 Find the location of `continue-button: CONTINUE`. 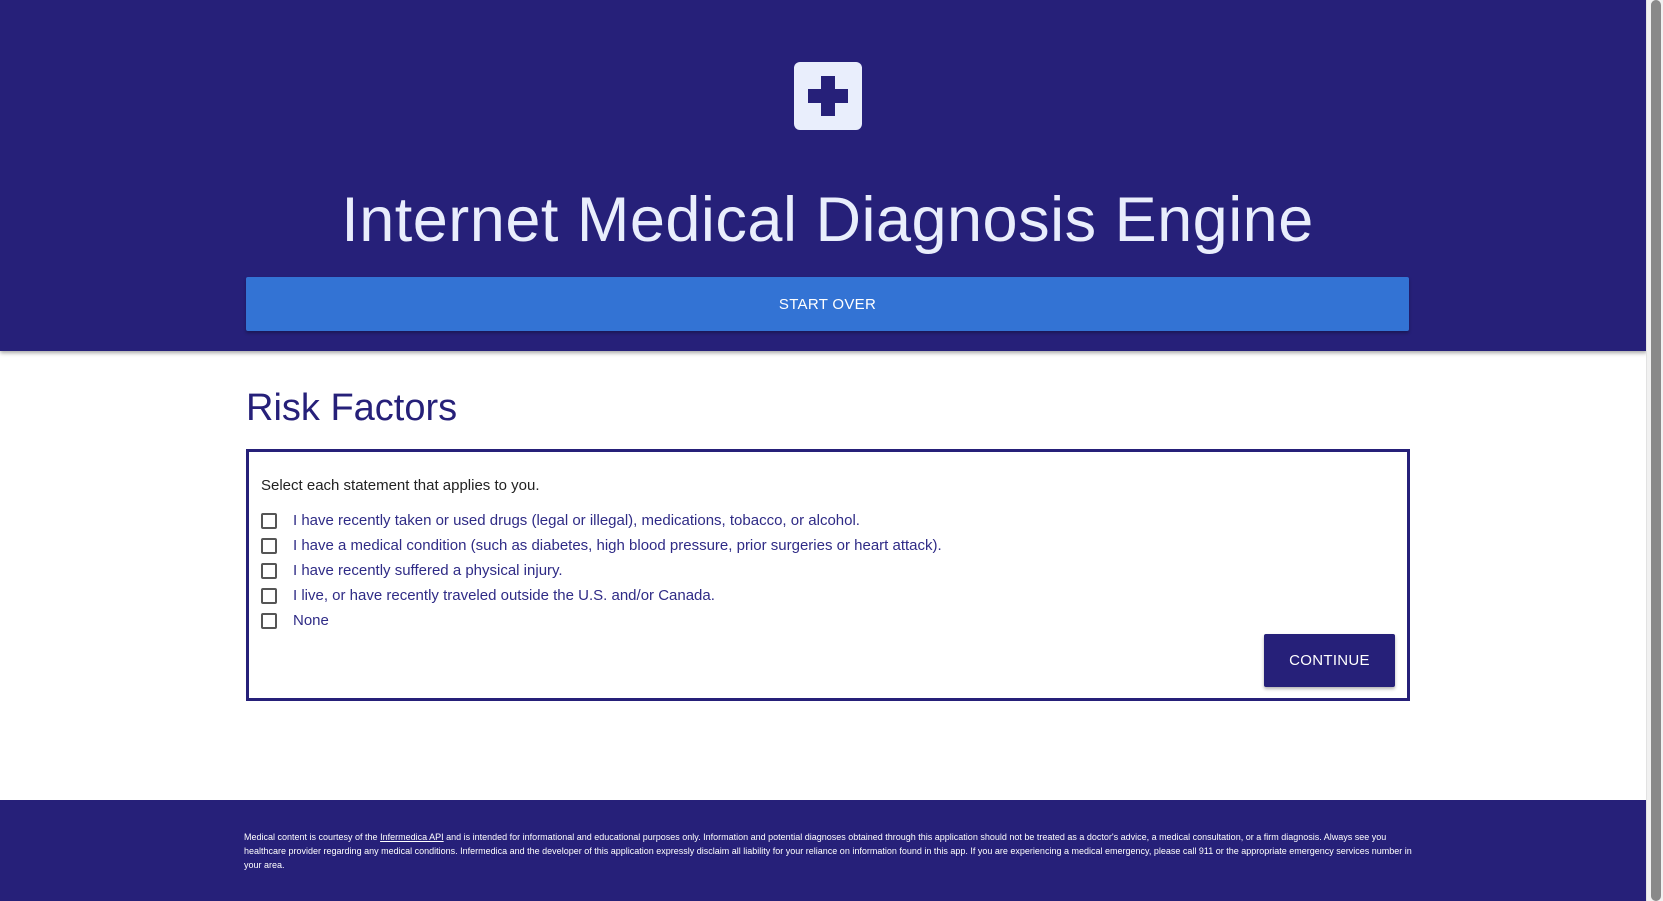

continue-button: CONTINUE is located at coordinates (1329, 660).